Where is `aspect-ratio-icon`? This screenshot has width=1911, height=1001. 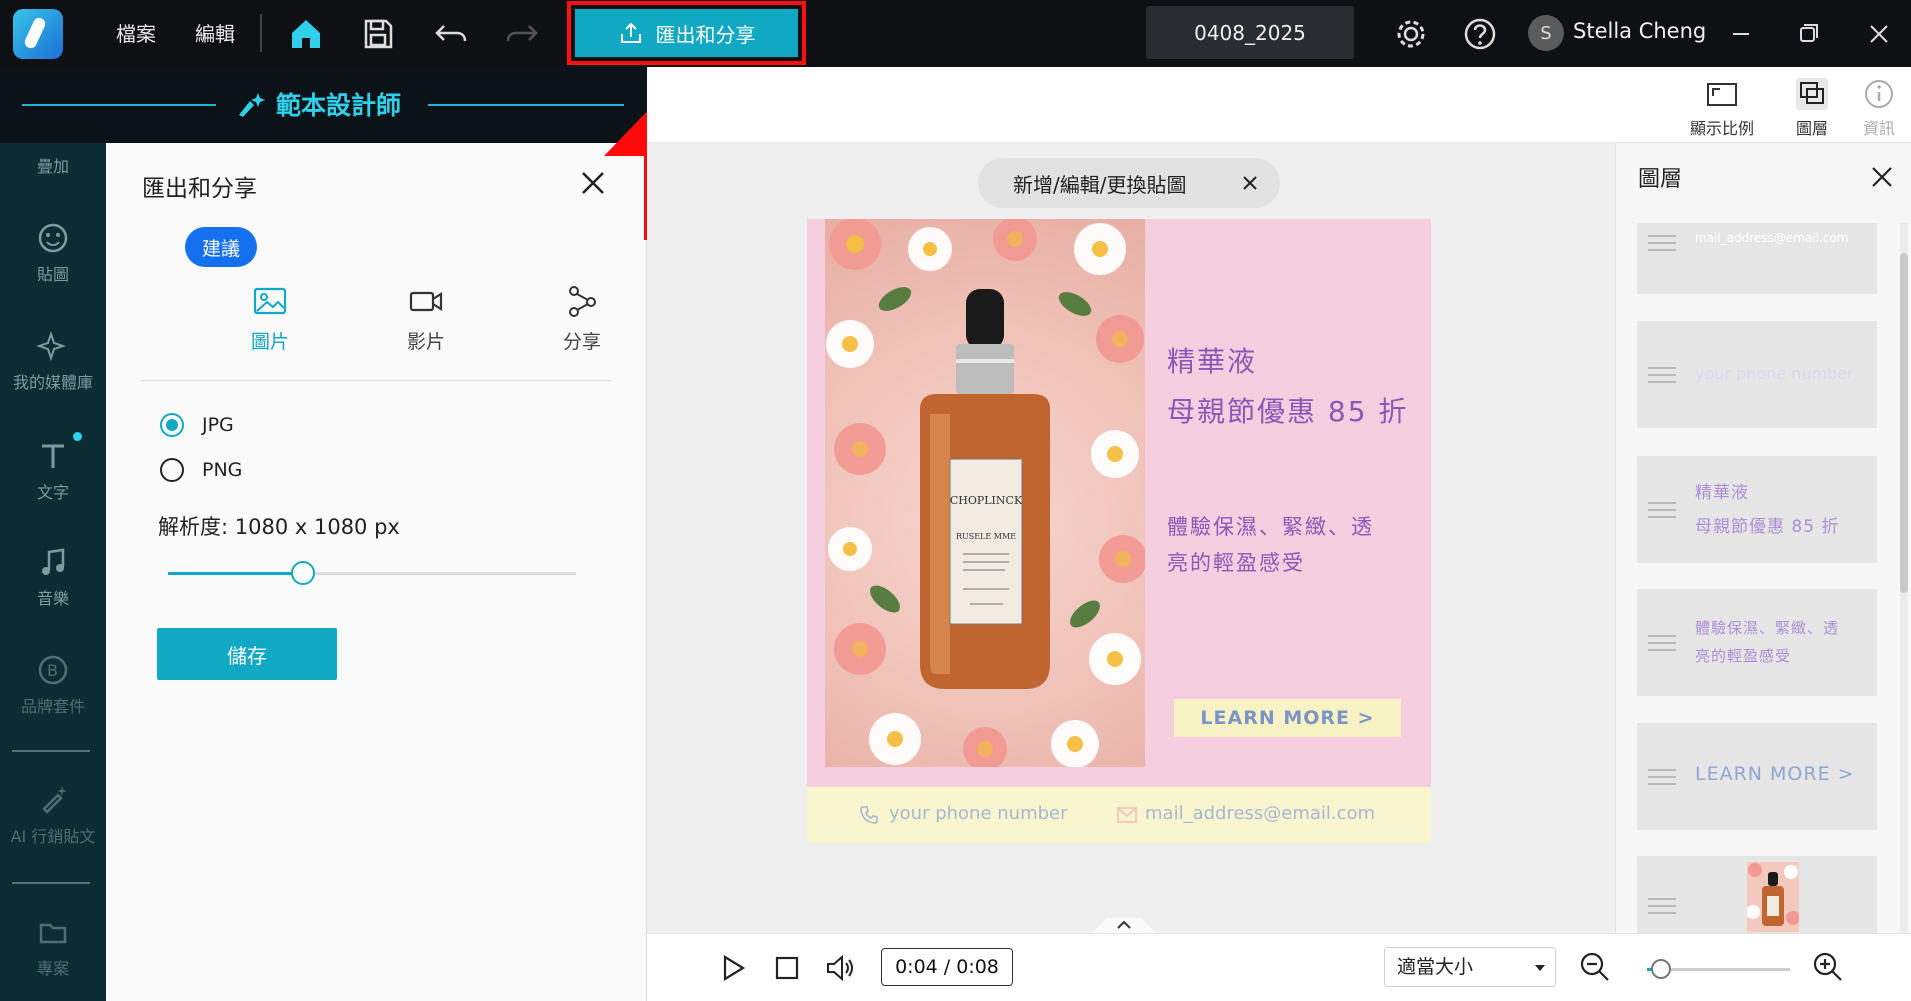 aspect-ratio-icon is located at coordinates (1722, 94).